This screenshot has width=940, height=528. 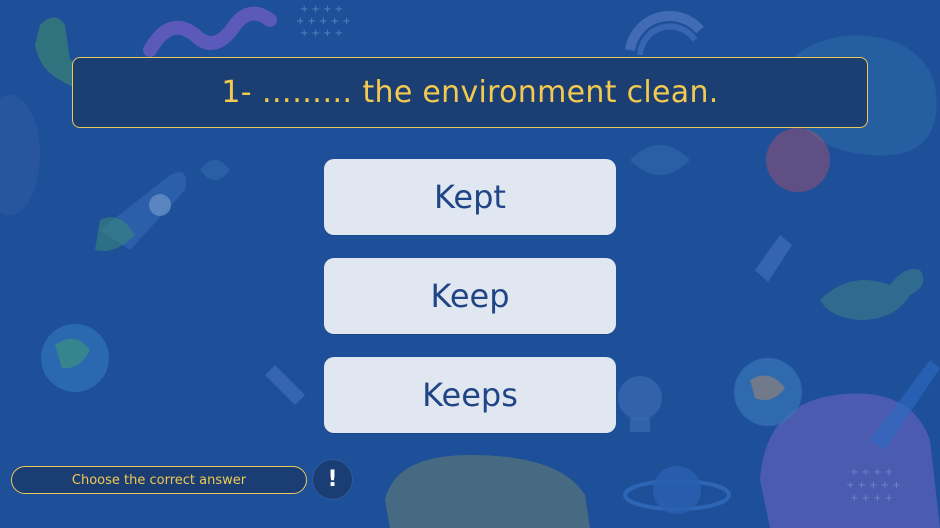 I want to click on answer-option-keeps: Keeps, so click(x=470, y=395).